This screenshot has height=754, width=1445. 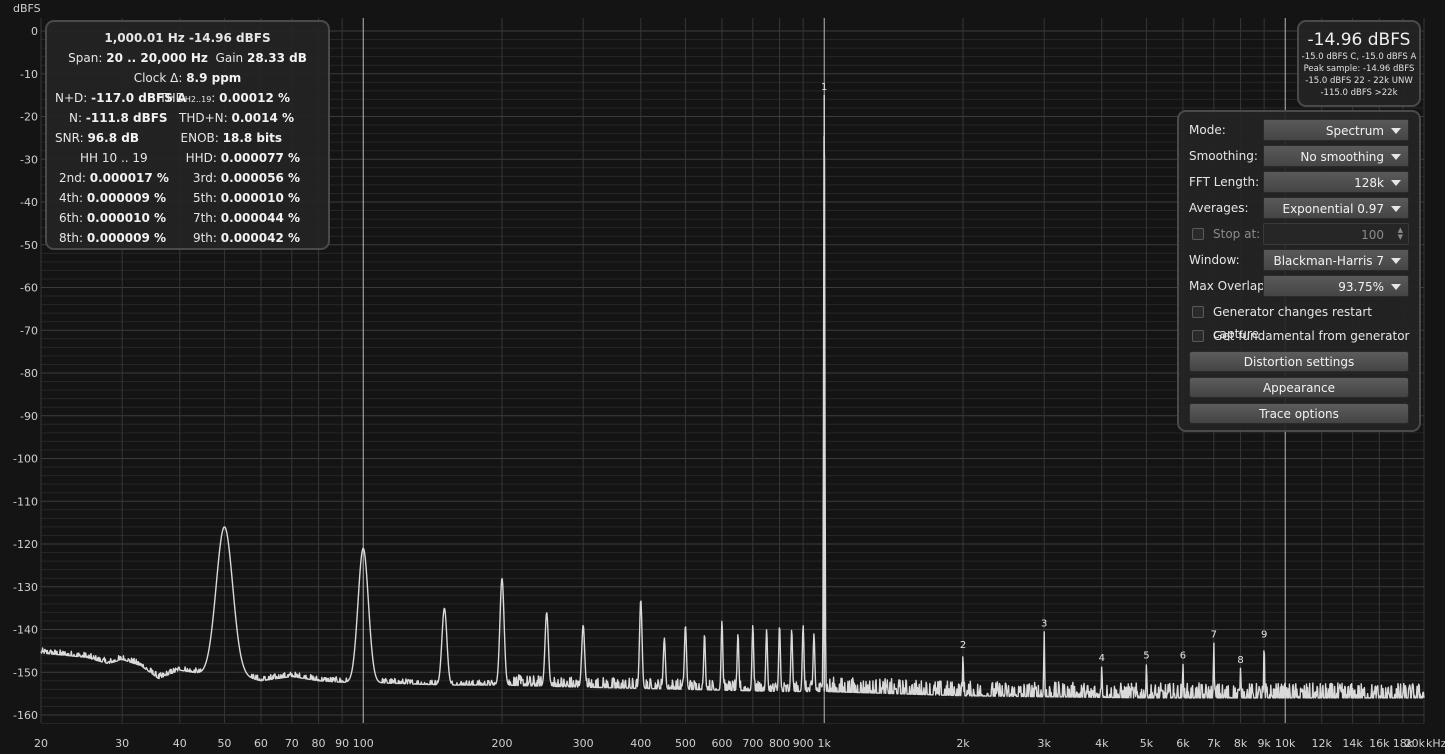 I want to click on distortion-settings-button: Distortion settings, so click(x=1299, y=361).